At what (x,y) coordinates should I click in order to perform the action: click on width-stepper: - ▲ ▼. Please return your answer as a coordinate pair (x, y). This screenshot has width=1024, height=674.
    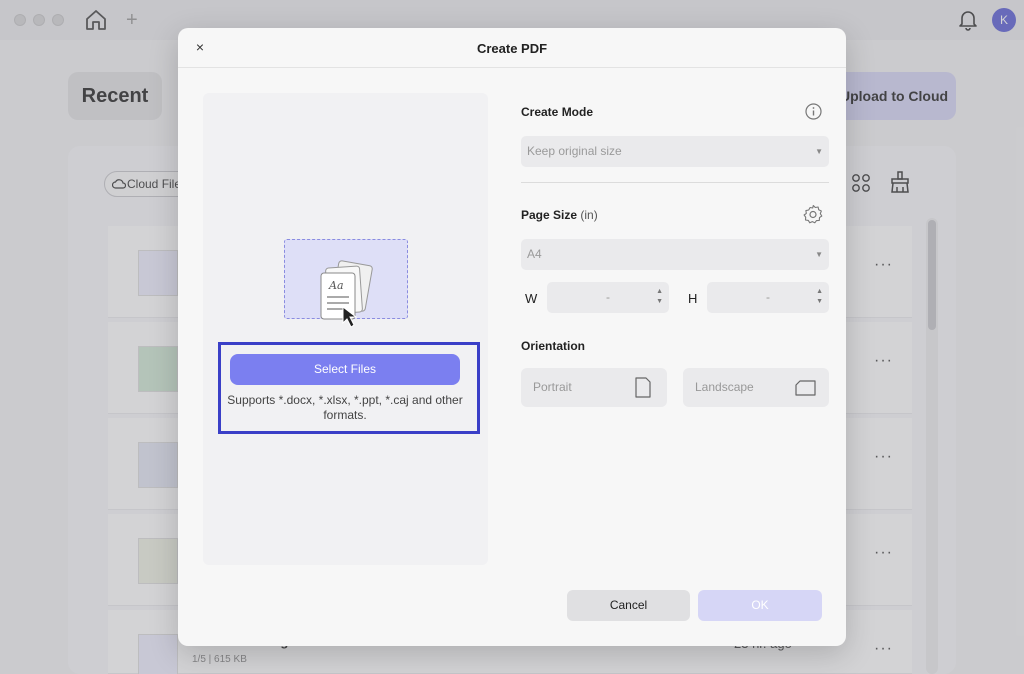
    Looking at the image, I should click on (608, 297).